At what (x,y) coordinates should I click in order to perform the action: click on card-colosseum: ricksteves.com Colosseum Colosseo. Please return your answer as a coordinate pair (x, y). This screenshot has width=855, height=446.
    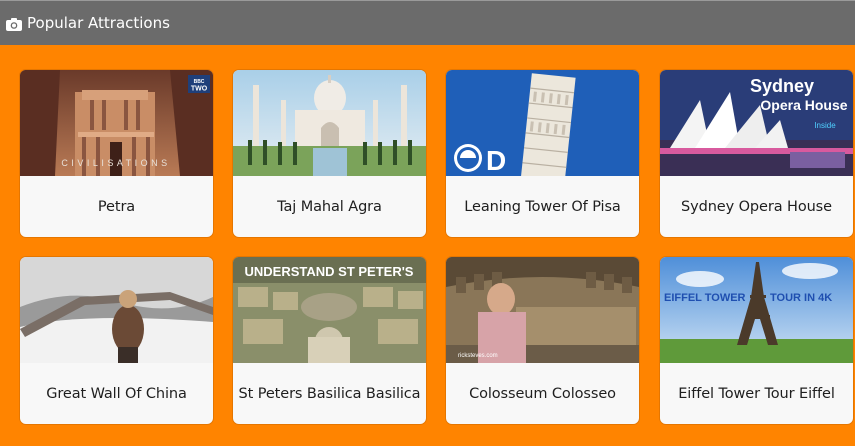
    Looking at the image, I should click on (542, 340).